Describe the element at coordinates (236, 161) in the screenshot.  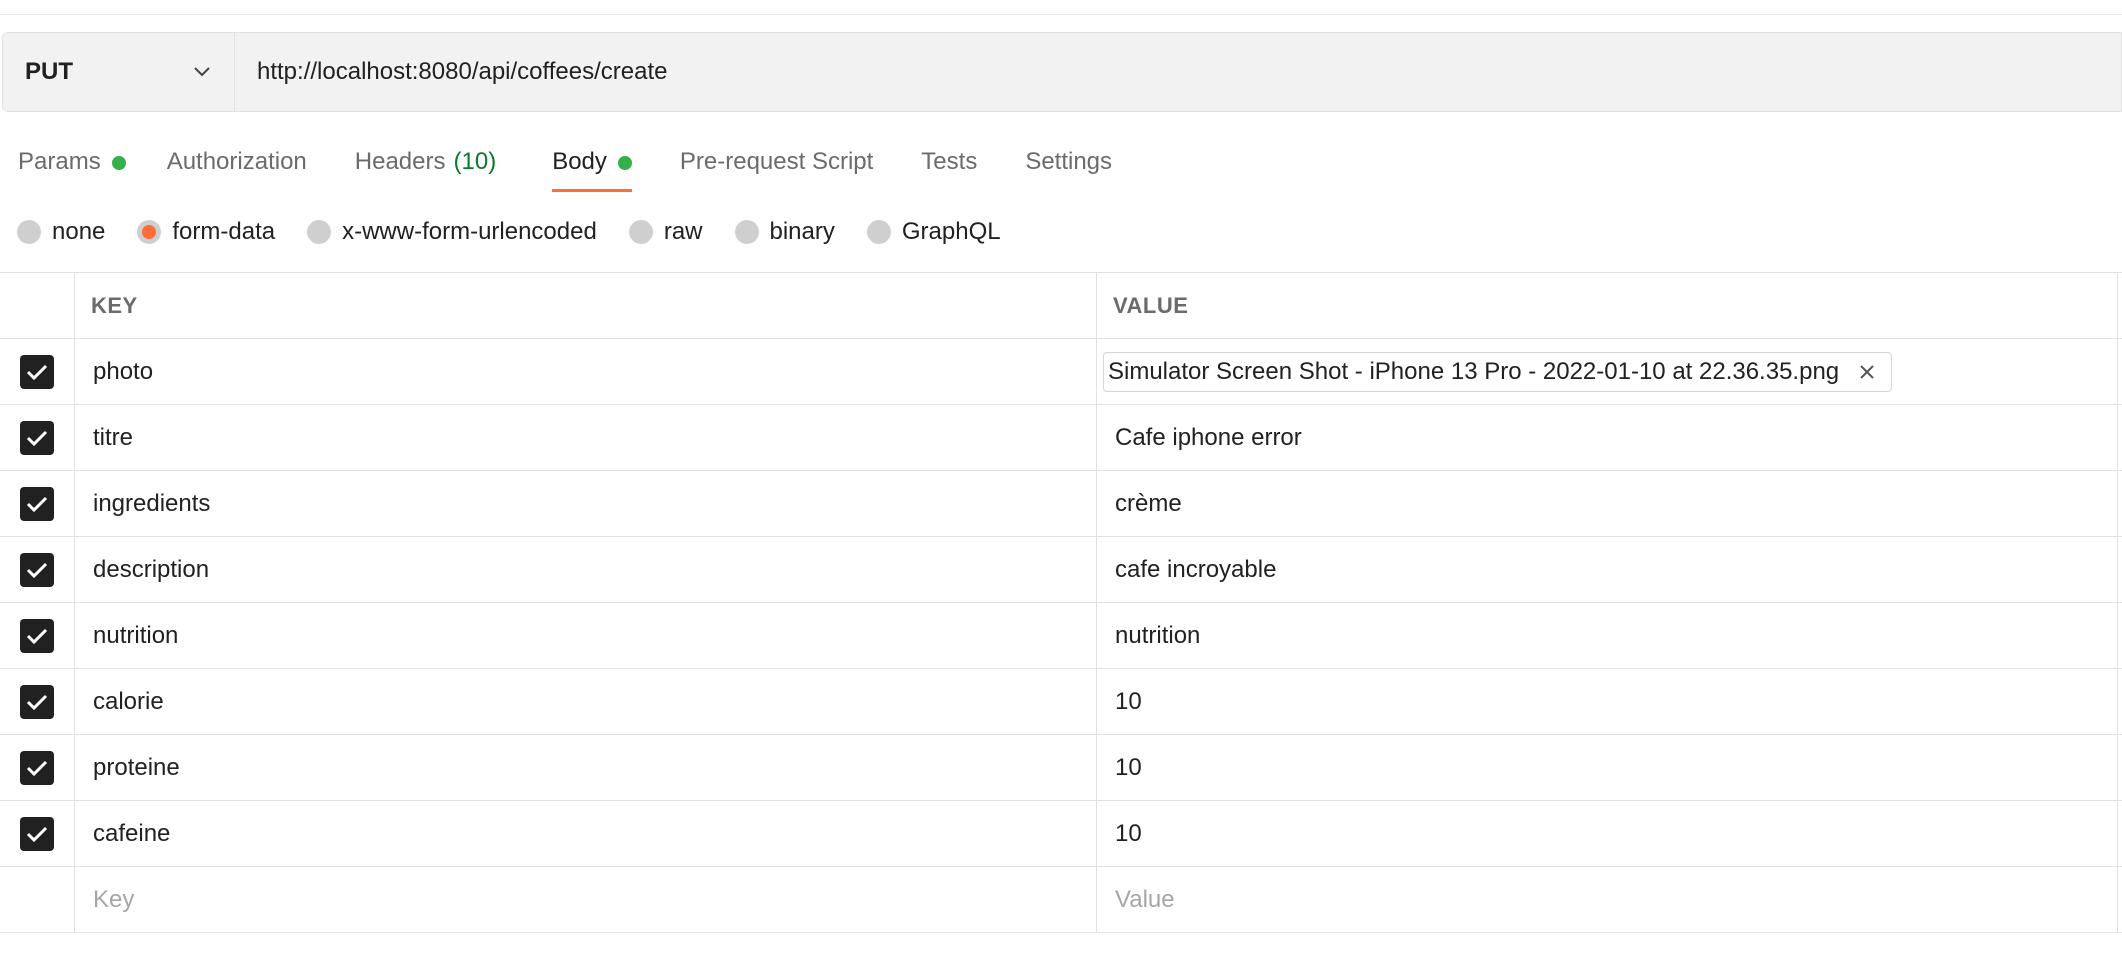
I see `tab-label: Authorization` at that location.